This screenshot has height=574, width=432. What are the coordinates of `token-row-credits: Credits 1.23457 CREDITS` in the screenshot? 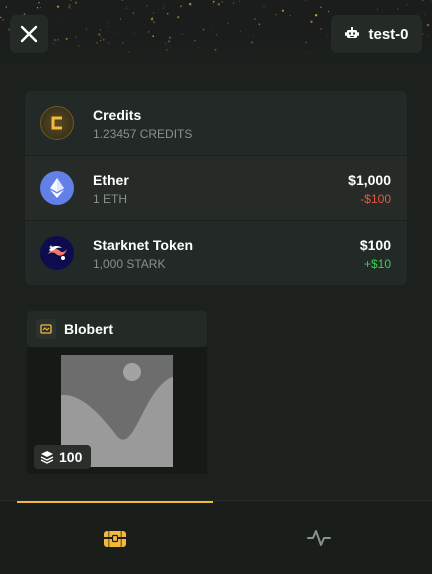 It's located at (216, 123).